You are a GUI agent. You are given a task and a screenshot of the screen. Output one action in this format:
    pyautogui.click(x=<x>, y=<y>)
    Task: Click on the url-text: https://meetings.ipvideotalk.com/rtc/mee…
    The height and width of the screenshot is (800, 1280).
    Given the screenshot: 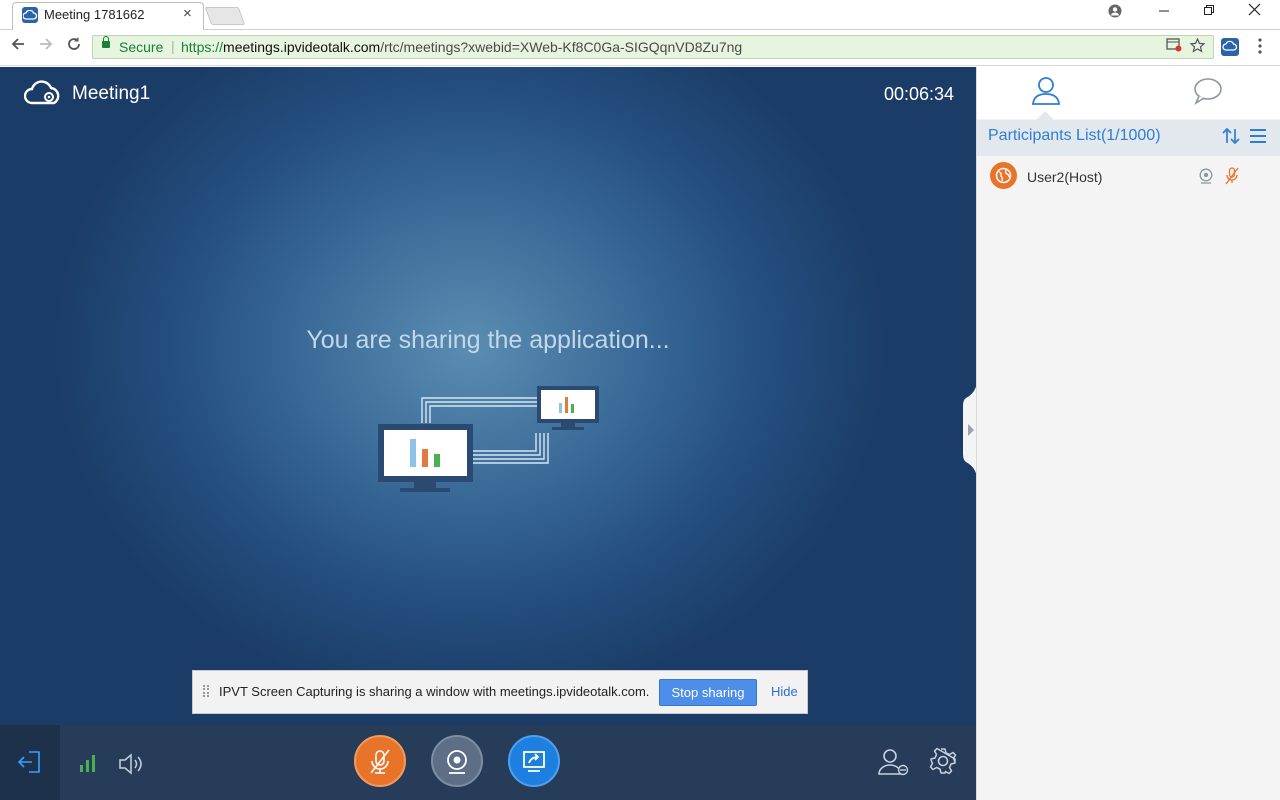 What is the action you would take?
    pyautogui.click(x=461, y=47)
    